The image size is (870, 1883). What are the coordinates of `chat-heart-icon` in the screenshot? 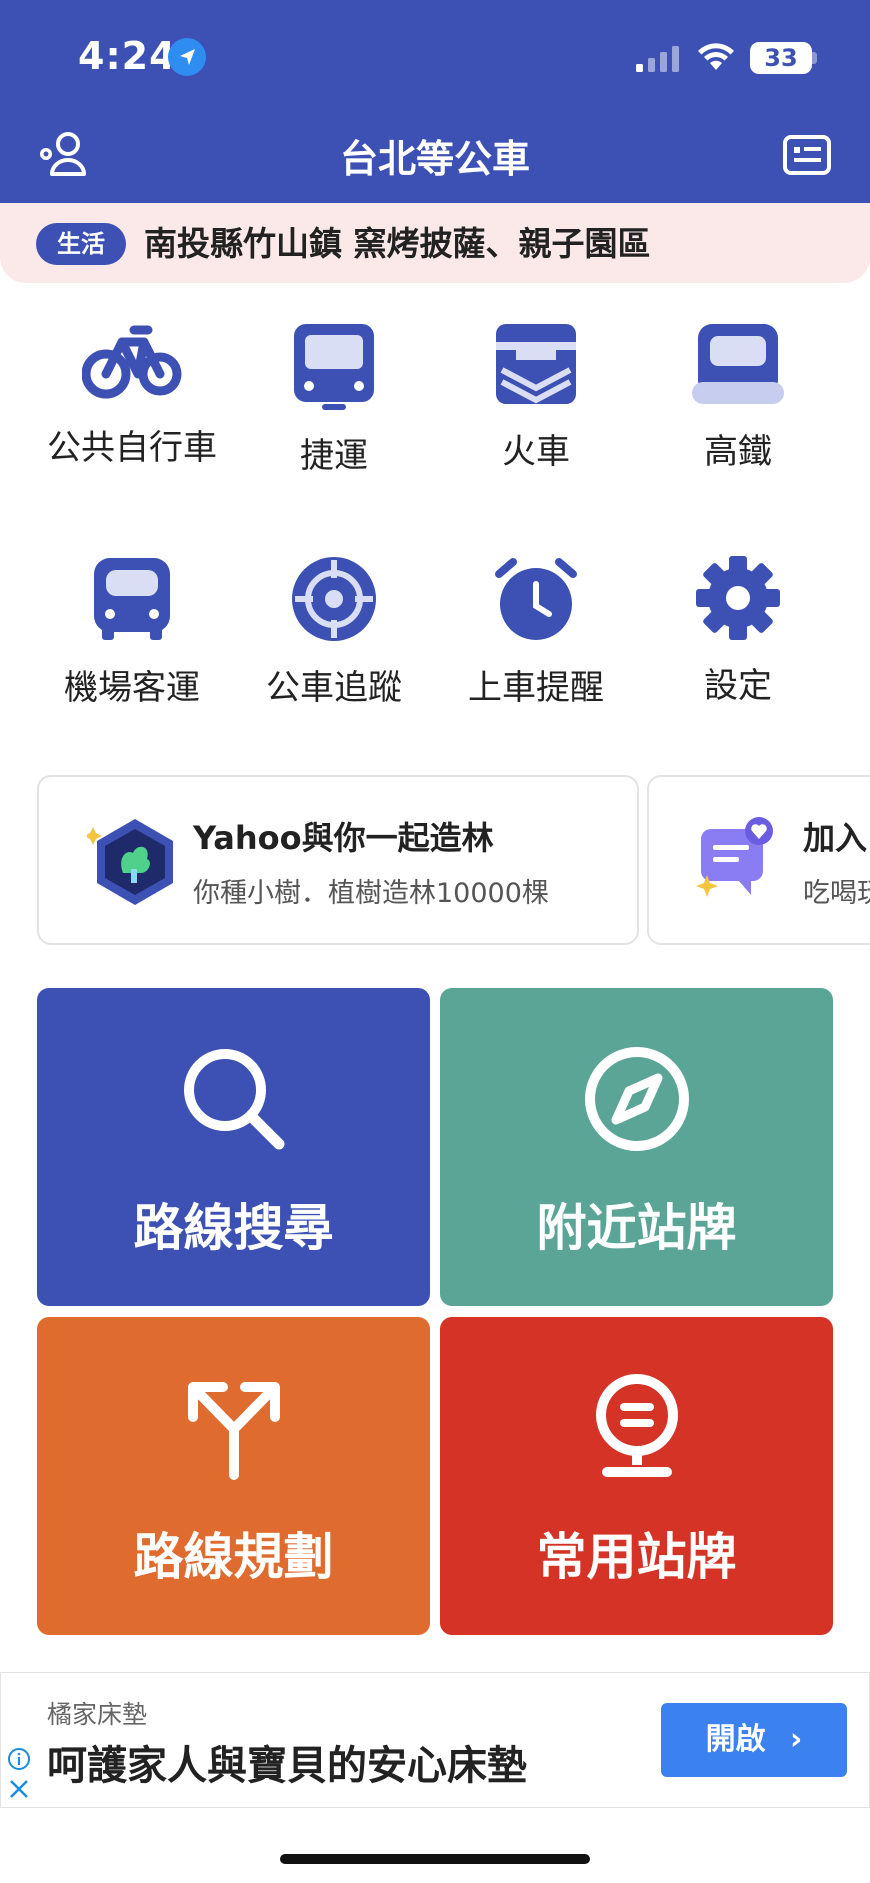 It's located at (734, 857).